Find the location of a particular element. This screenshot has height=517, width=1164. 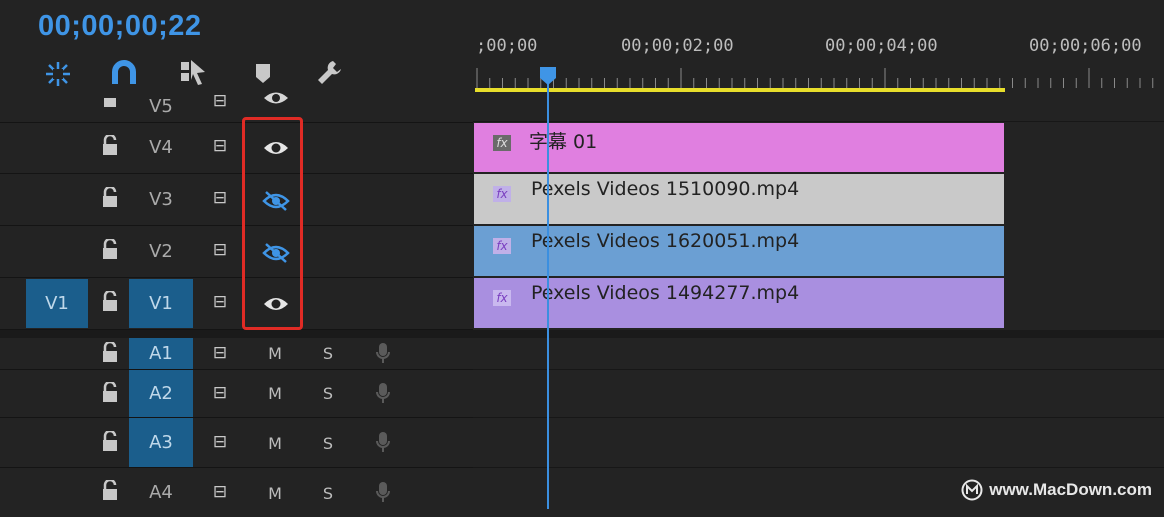

linked-selection-icon is located at coordinates (193, 74).